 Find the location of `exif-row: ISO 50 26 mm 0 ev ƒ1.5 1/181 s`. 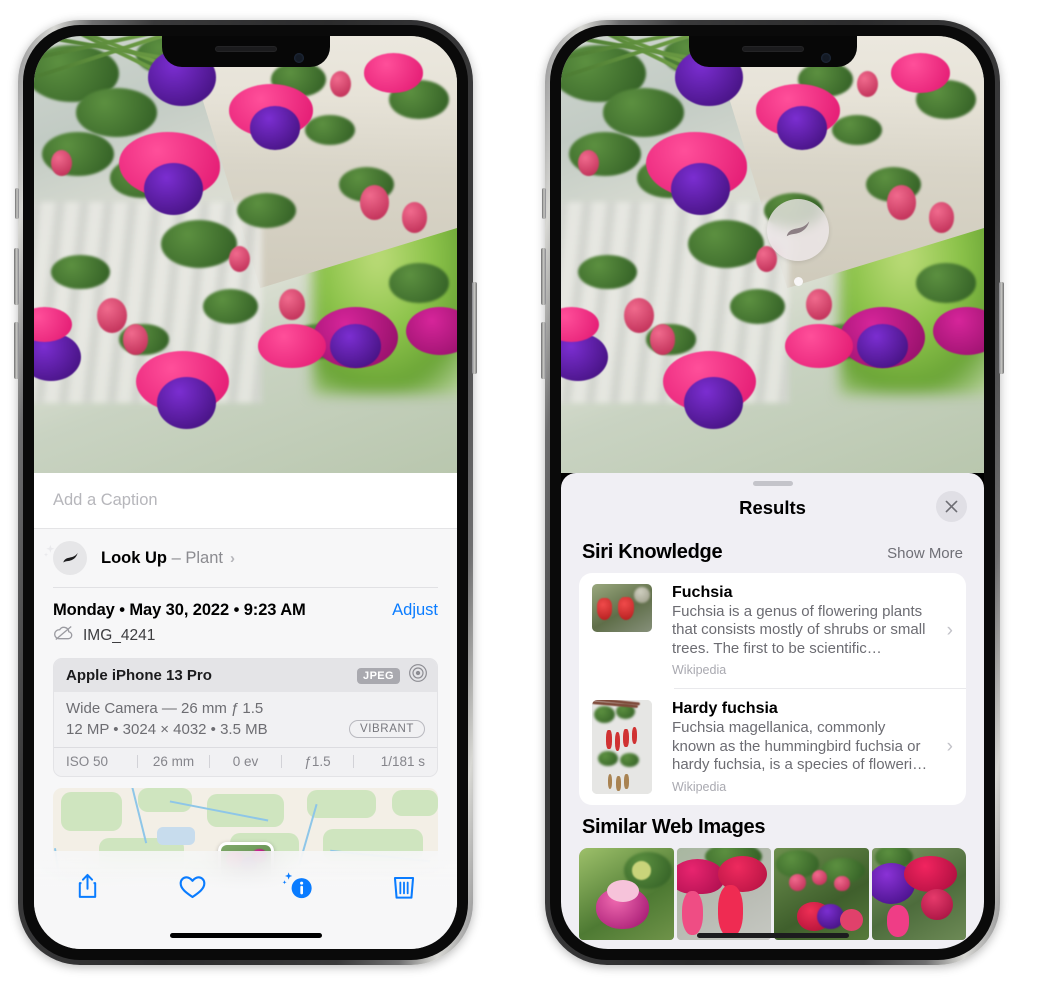

exif-row: ISO 50 26 mm 0 ev ƒ1.5 1/181 s is located at coordinates (245, 761).